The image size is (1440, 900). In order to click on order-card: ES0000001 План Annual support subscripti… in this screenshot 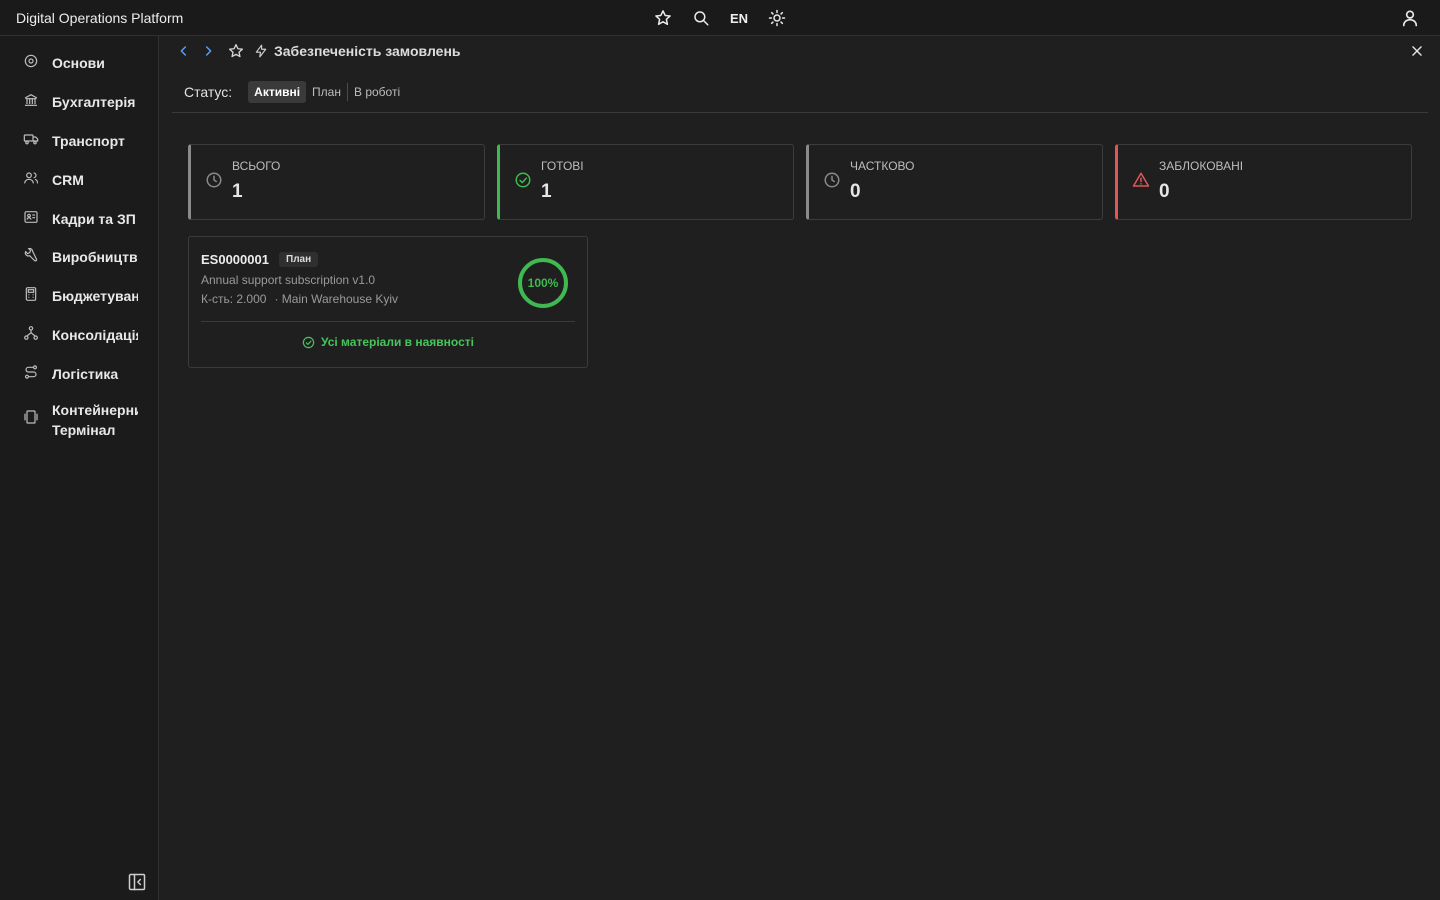, I will do `click(388, 302)`.